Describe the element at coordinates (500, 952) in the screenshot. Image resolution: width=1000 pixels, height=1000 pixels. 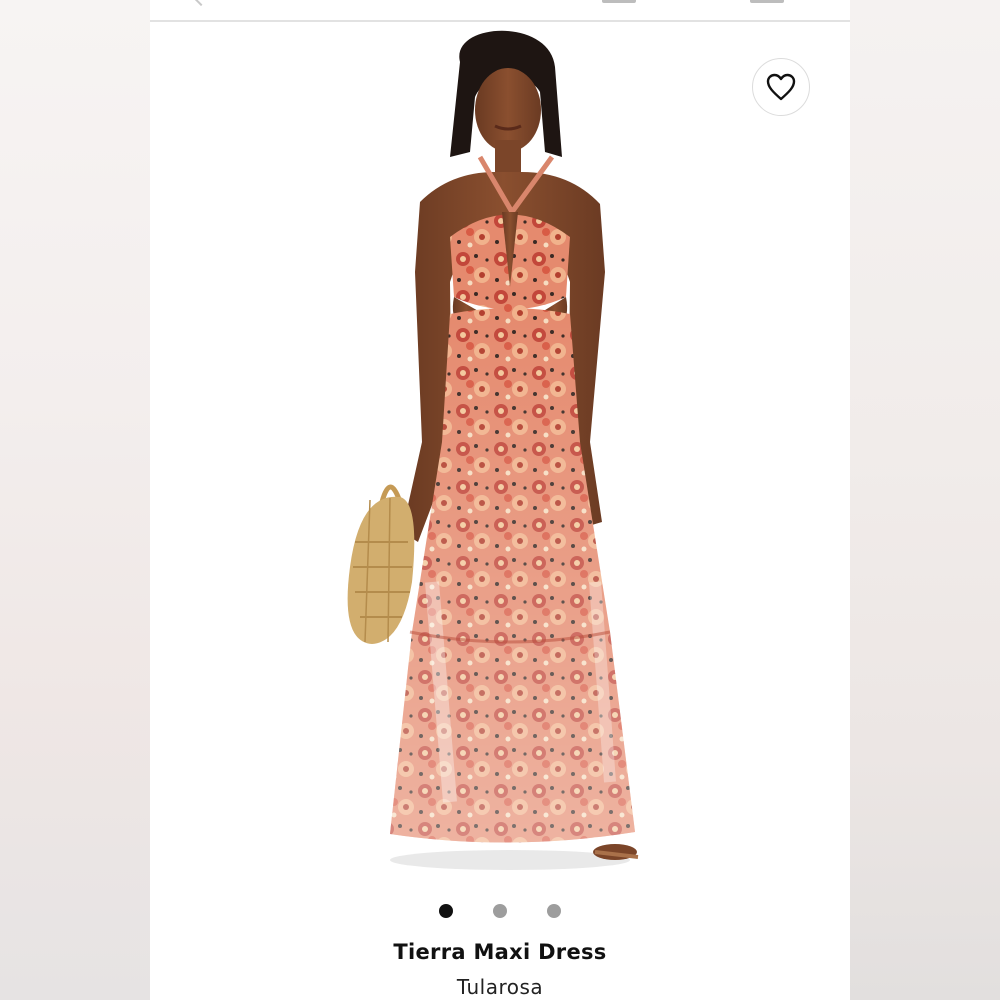
I see `product-title: Tierra Maxi Dress` at that location.